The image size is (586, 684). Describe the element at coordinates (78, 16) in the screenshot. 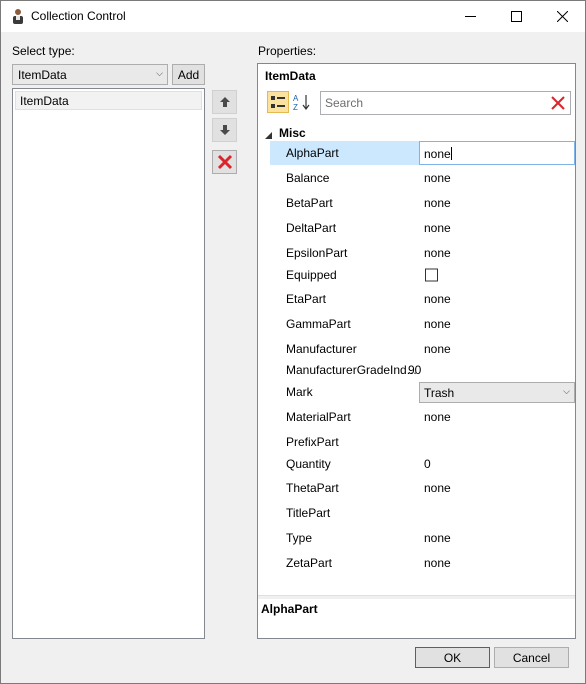

I see `window-title: Collection Control` at that location.